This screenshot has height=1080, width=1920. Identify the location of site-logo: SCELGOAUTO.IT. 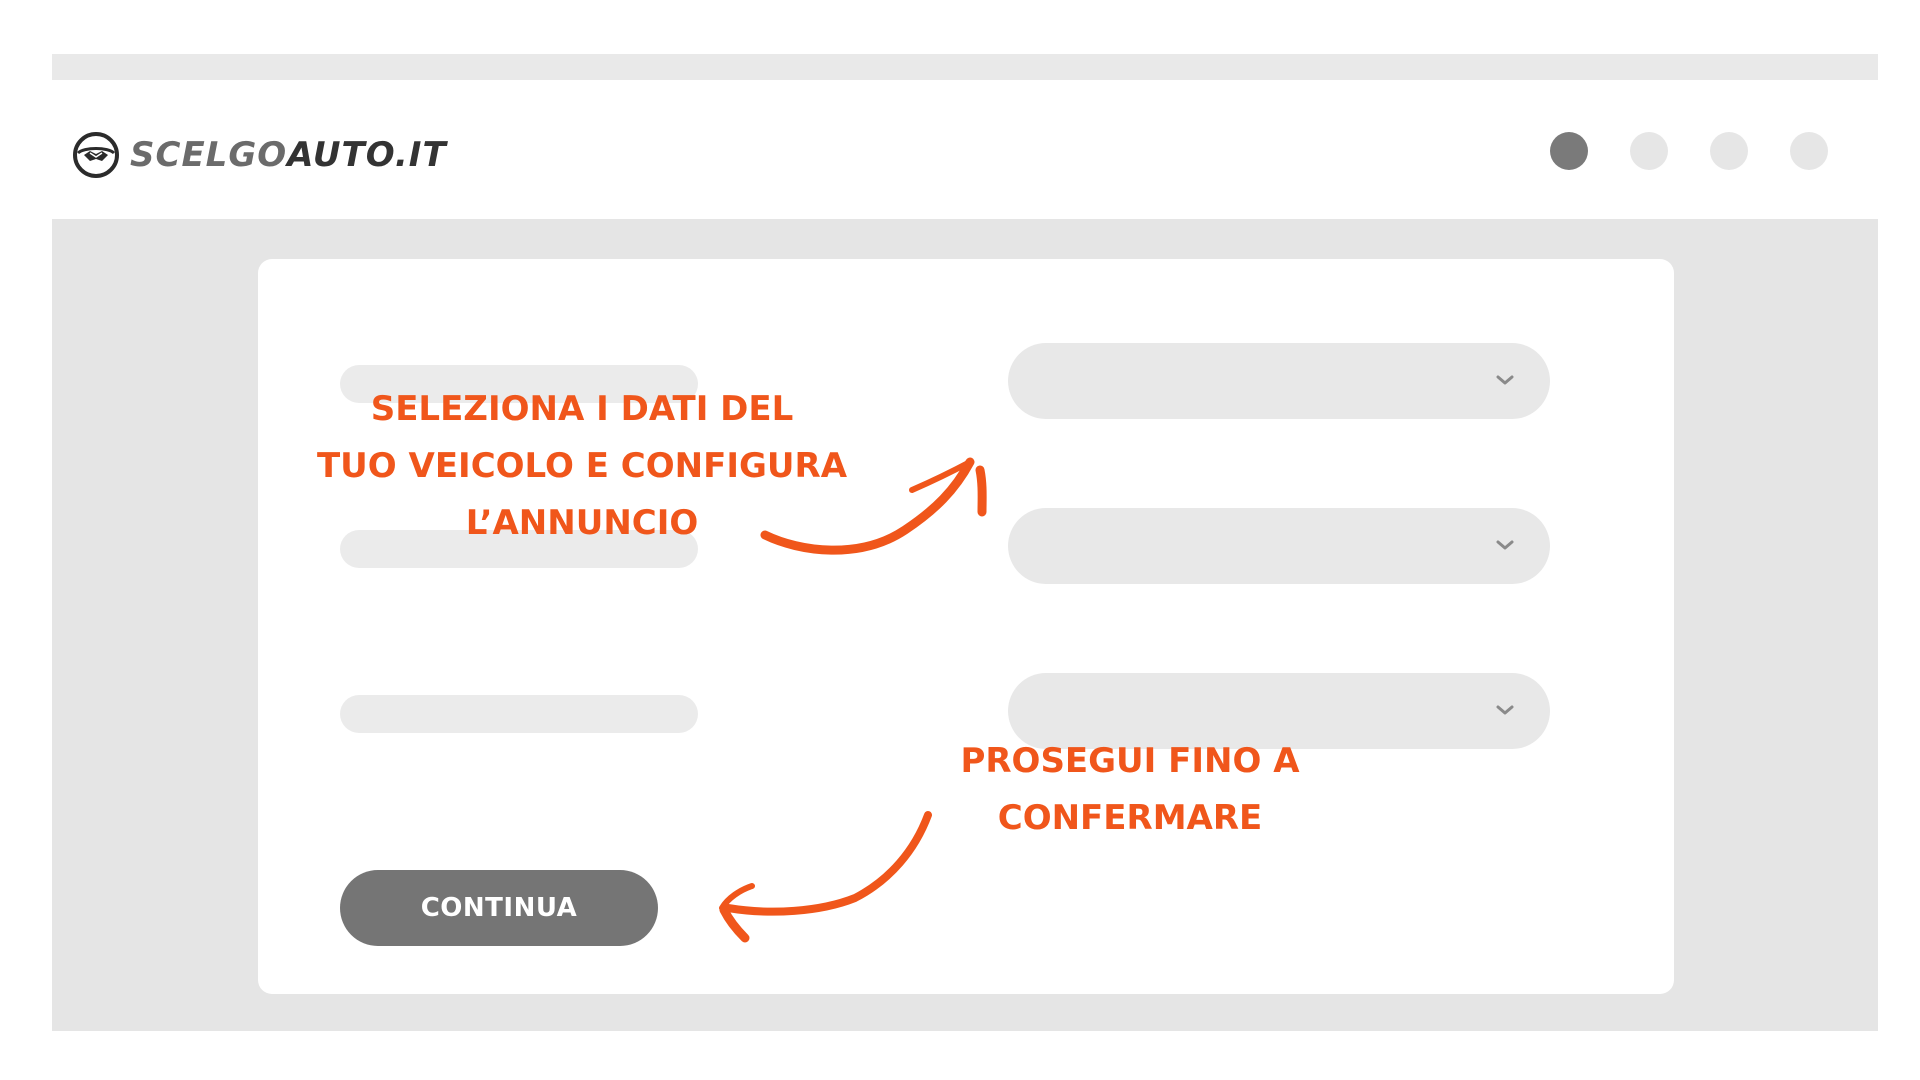
(259, 155).